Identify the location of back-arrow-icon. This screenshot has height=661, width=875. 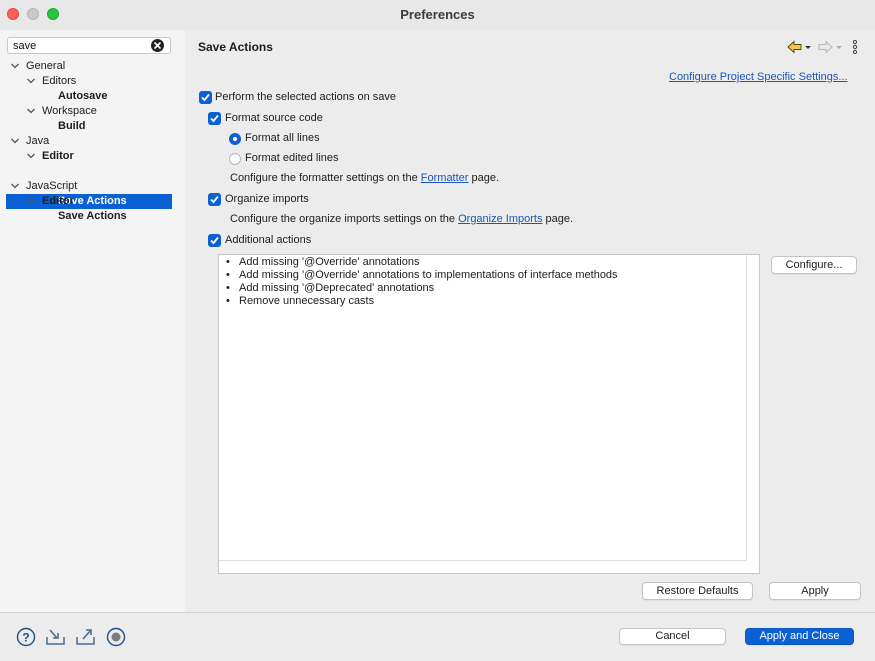
(799, 47).